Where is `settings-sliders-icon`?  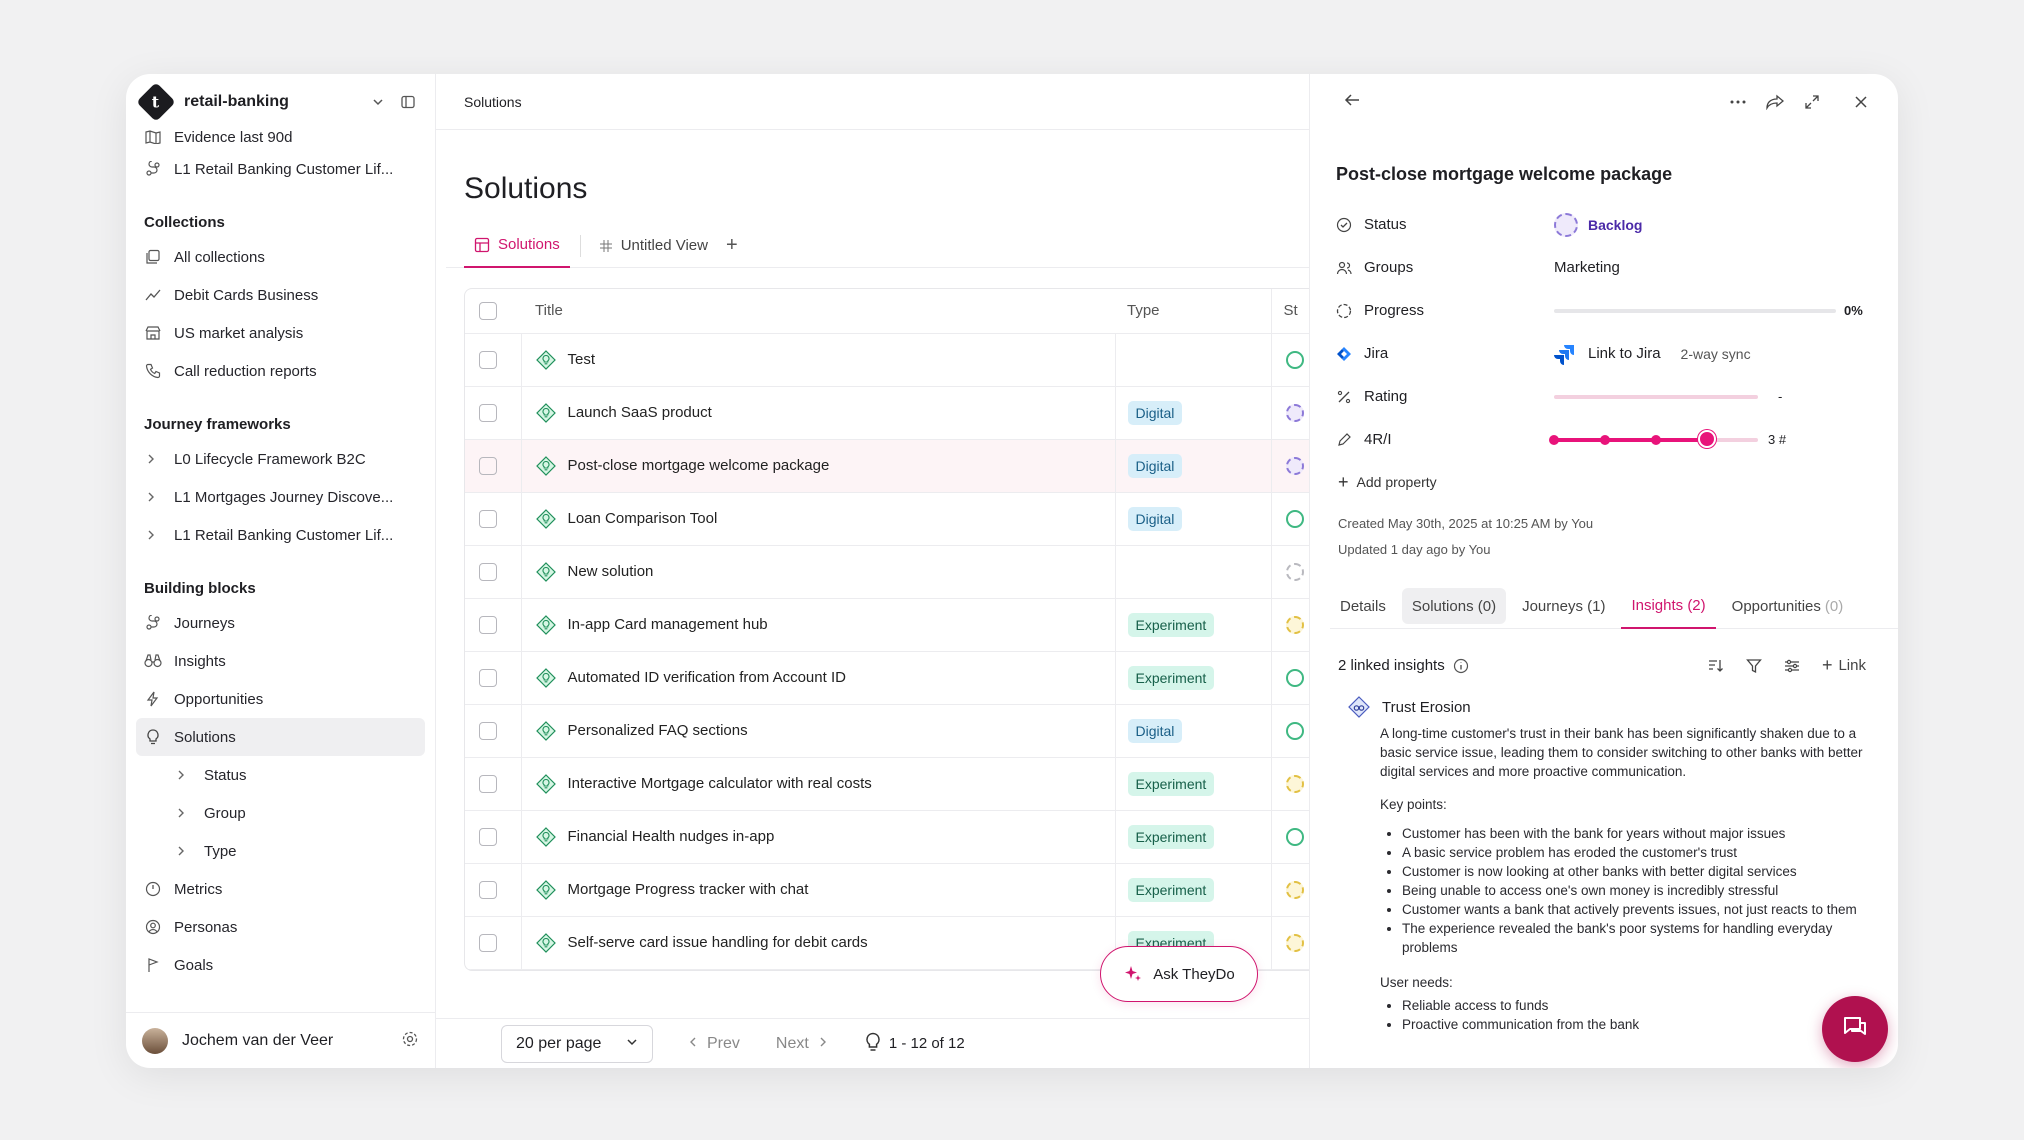 settings-sliders-icon is located at coordinates (1792, 666).